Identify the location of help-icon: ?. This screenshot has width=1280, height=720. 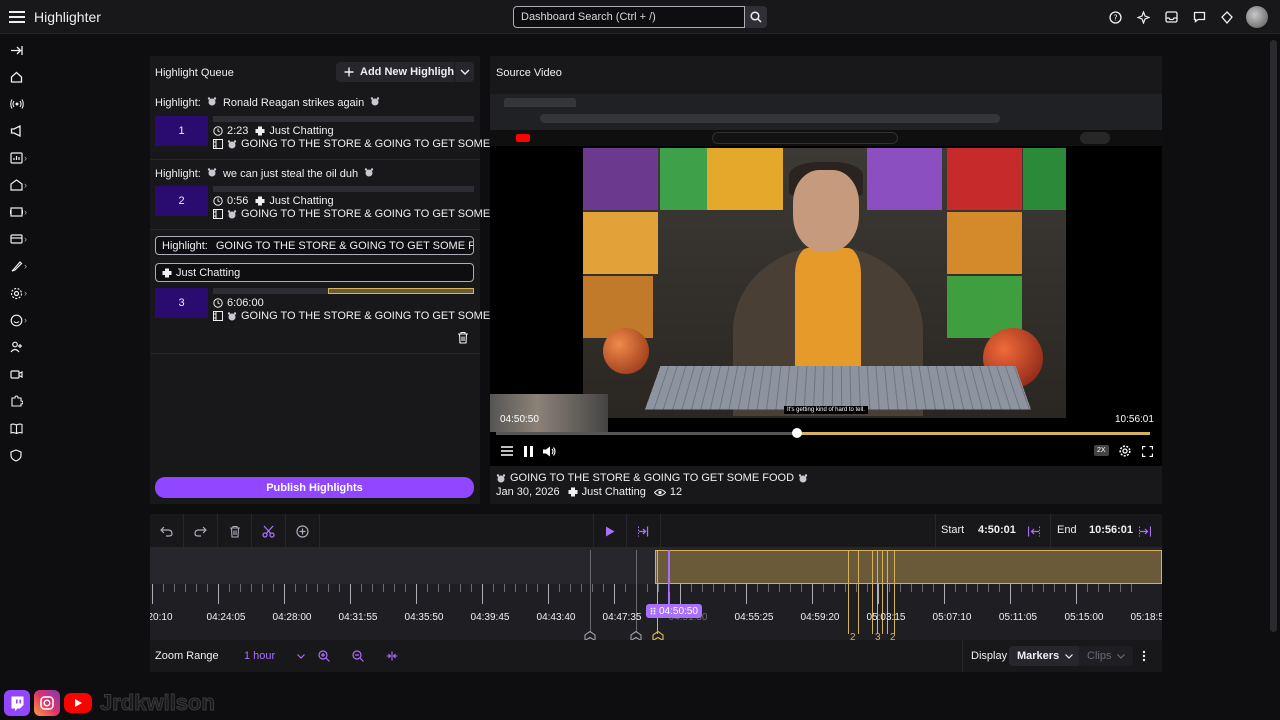
(1115, 17).